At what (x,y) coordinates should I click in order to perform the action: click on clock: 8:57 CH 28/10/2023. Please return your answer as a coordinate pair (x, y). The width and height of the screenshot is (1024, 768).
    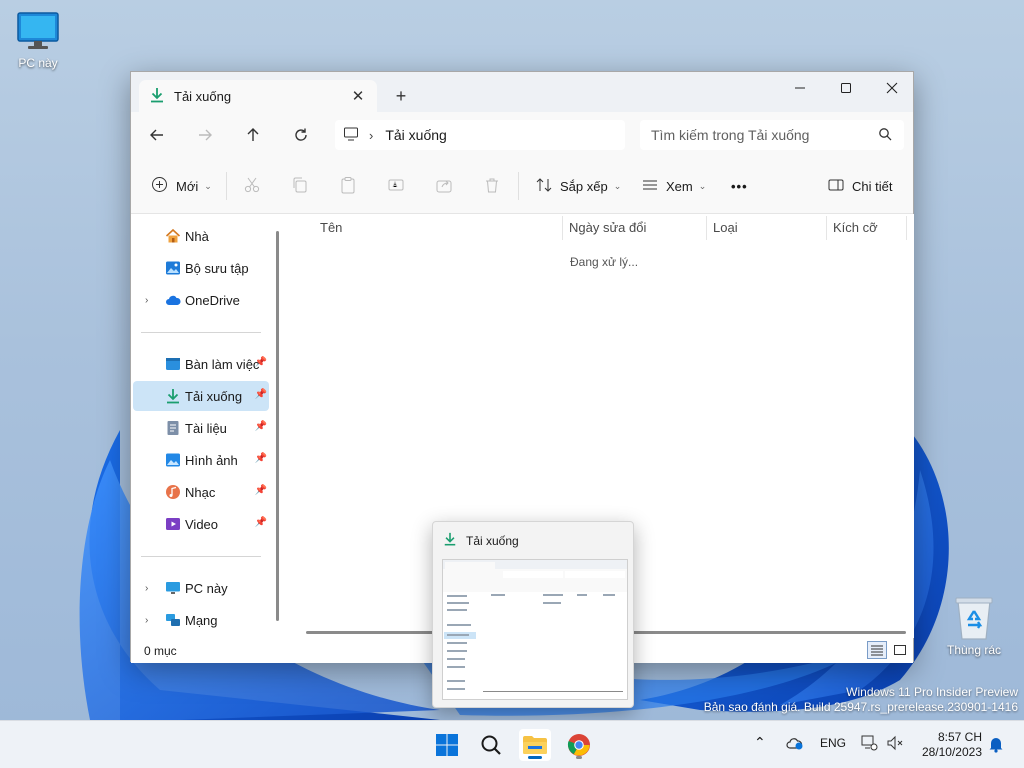
    Looking at the image, I should click on (952, 745).